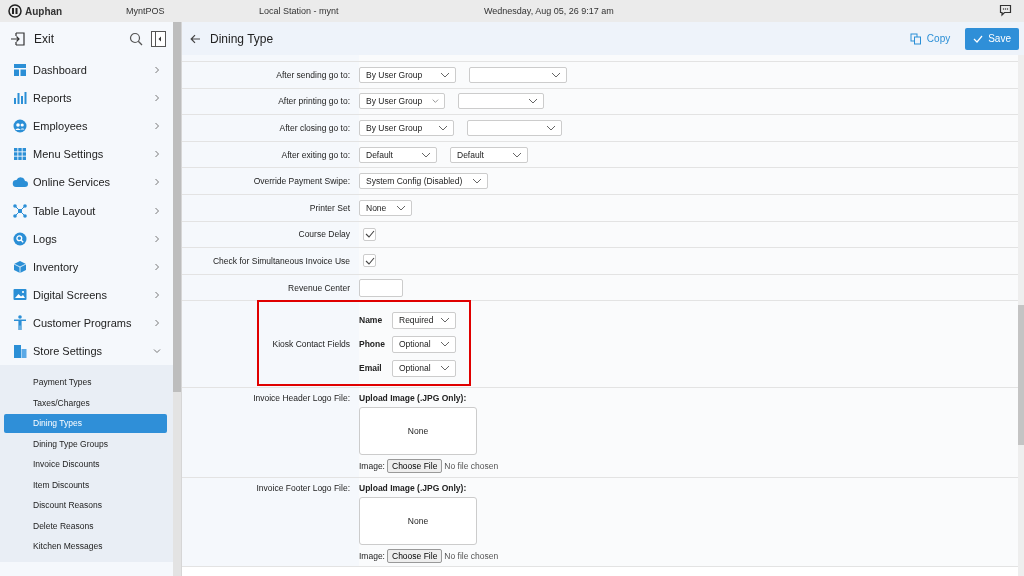  I want to click on copy-icon, so click(915, 38).